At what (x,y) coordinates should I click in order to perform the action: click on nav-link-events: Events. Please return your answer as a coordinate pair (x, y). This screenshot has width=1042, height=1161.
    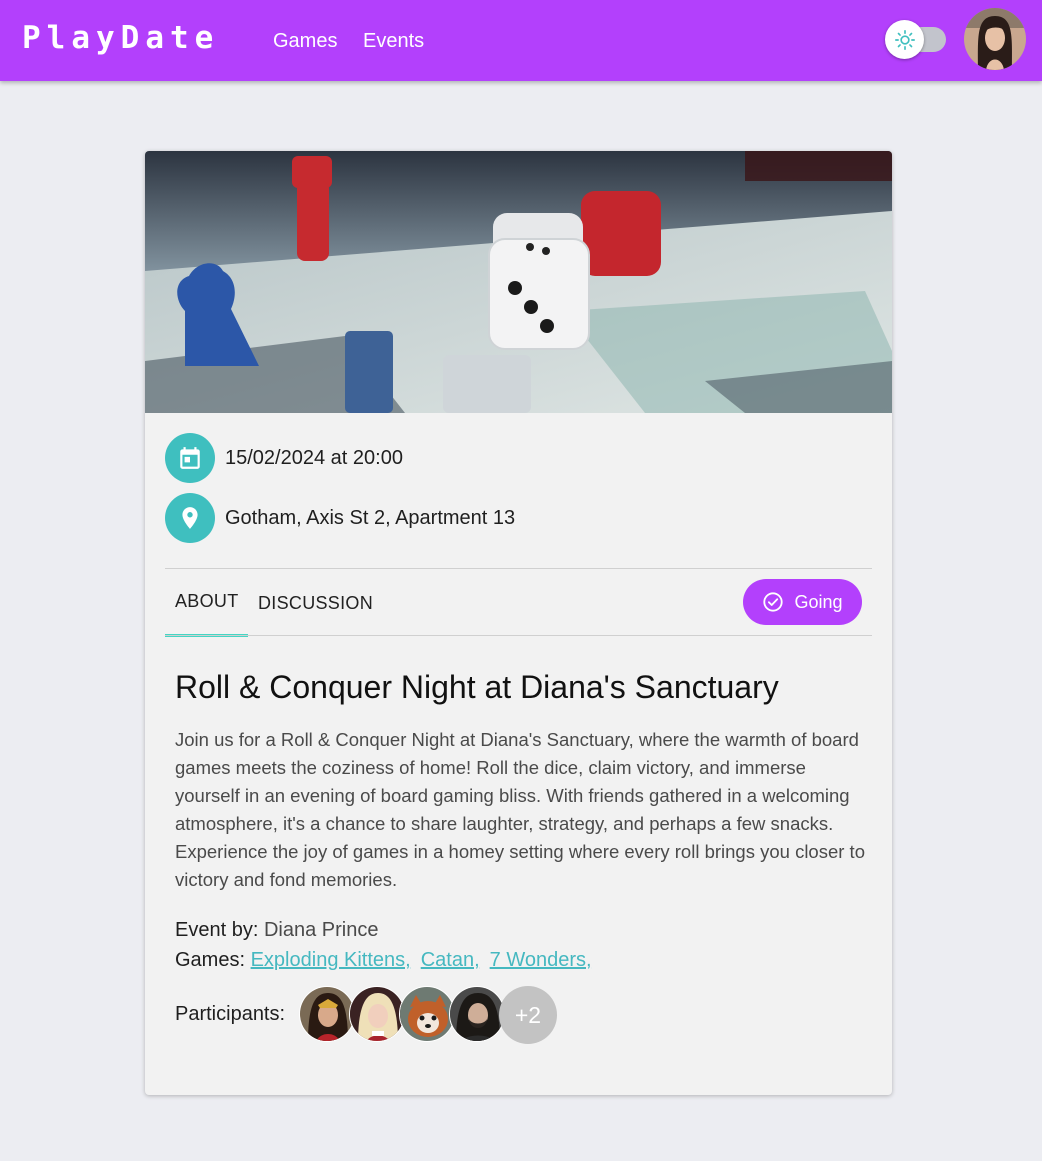
    Looking at the image, I should click on (393, 41).